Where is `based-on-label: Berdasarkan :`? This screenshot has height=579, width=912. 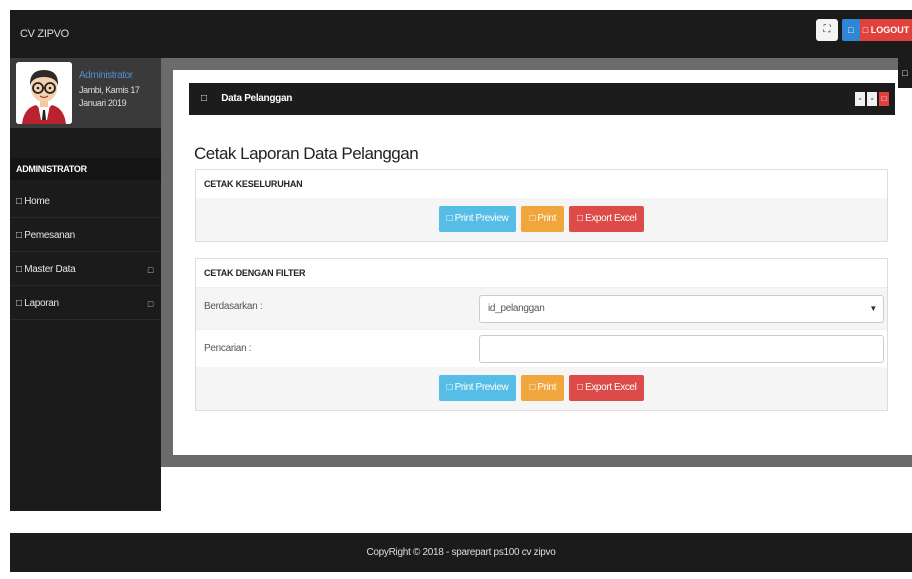
based-on-label: Berdasarkan : is located at coordinates (233, 306).